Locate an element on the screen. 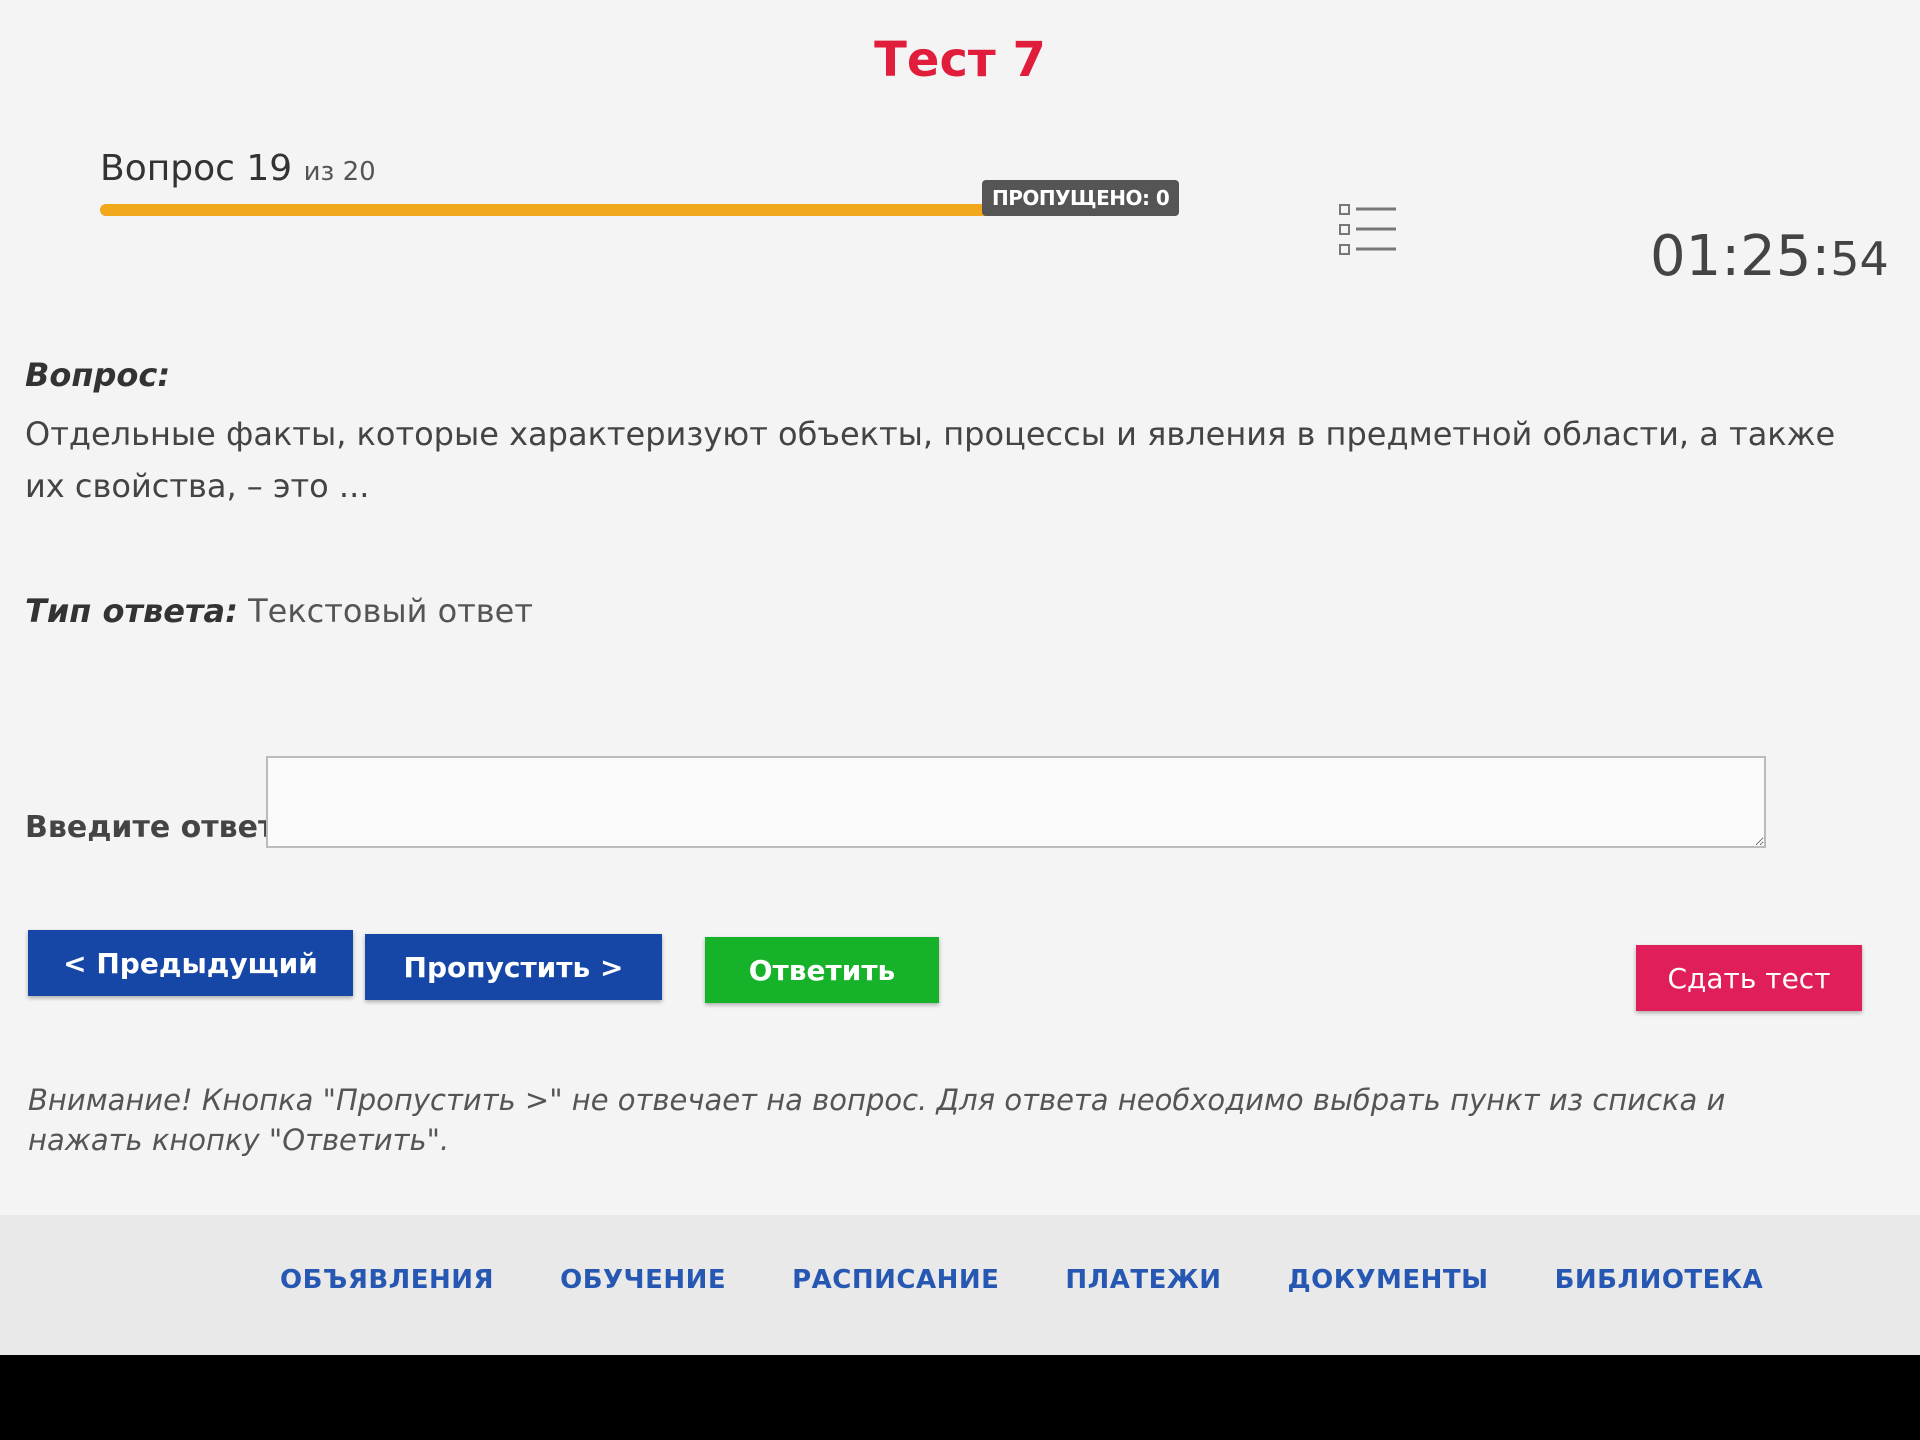  question-list-icon is located at coordinates (1368, 231).